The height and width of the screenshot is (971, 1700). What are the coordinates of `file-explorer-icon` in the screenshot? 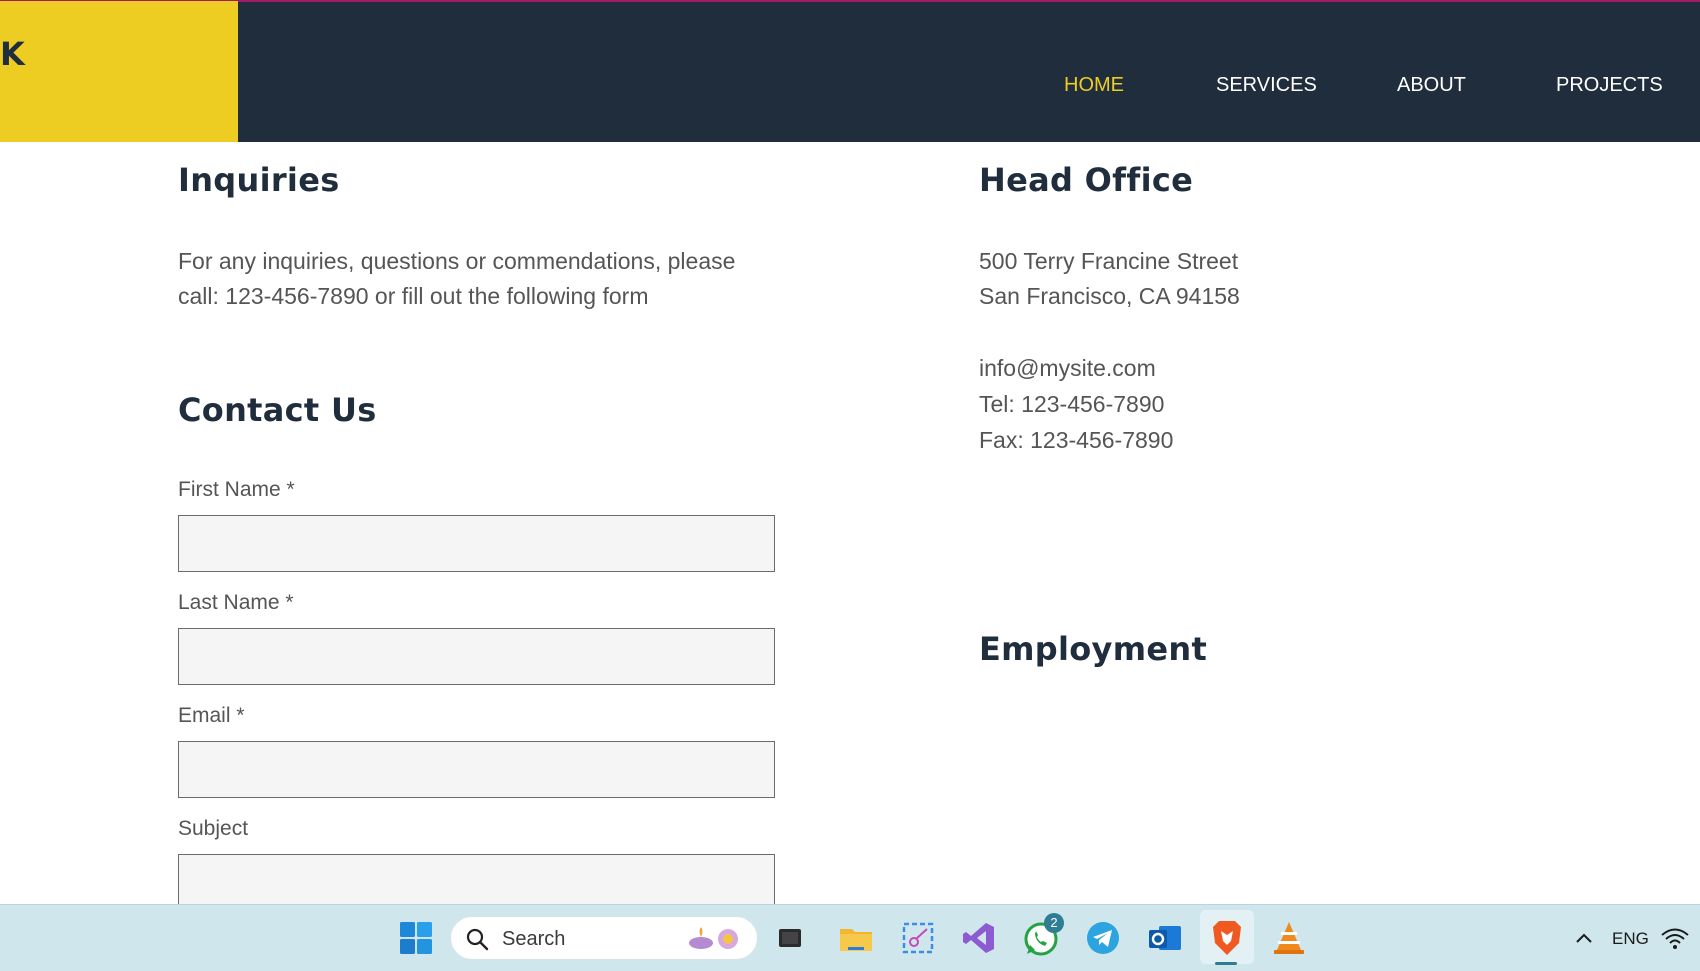 It's located at (856, 938).